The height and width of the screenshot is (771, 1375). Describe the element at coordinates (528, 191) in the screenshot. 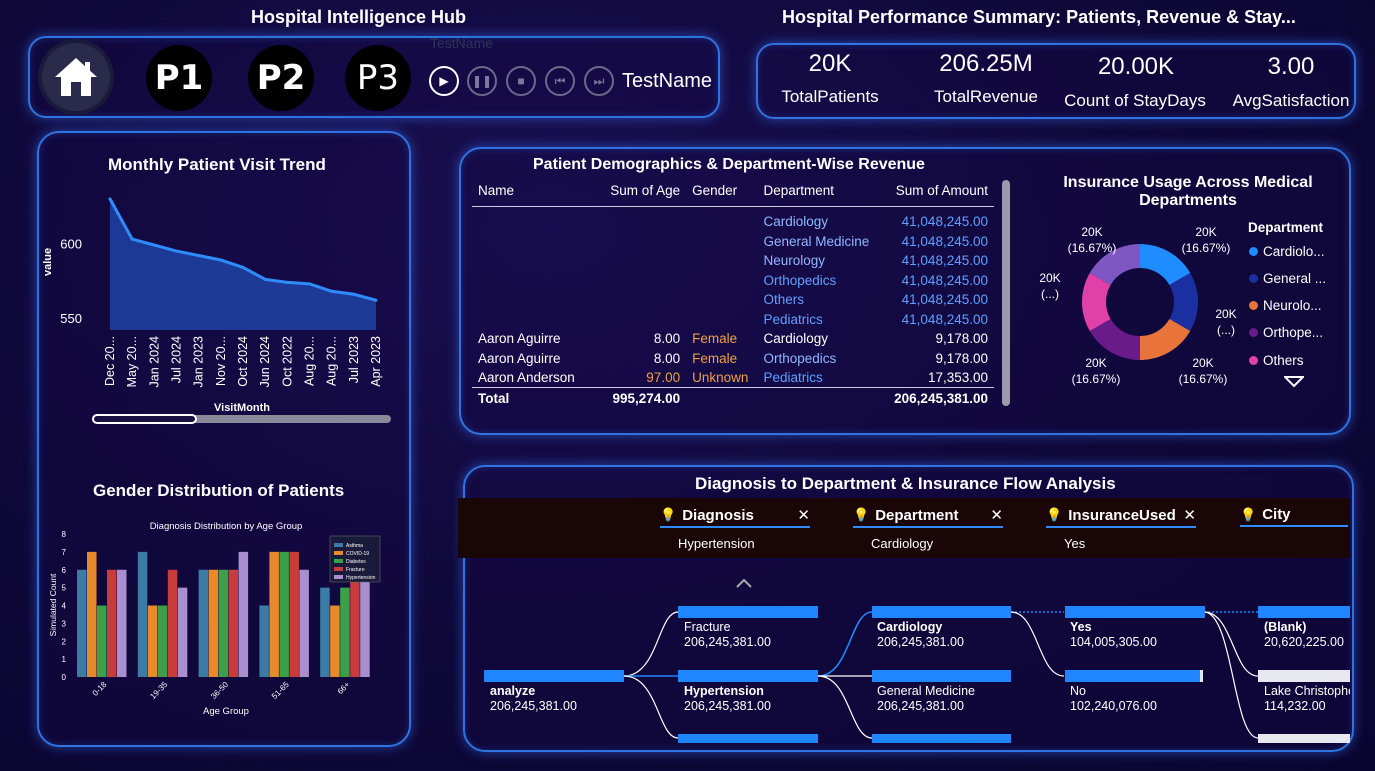

I see `col-name: Name` at that location.